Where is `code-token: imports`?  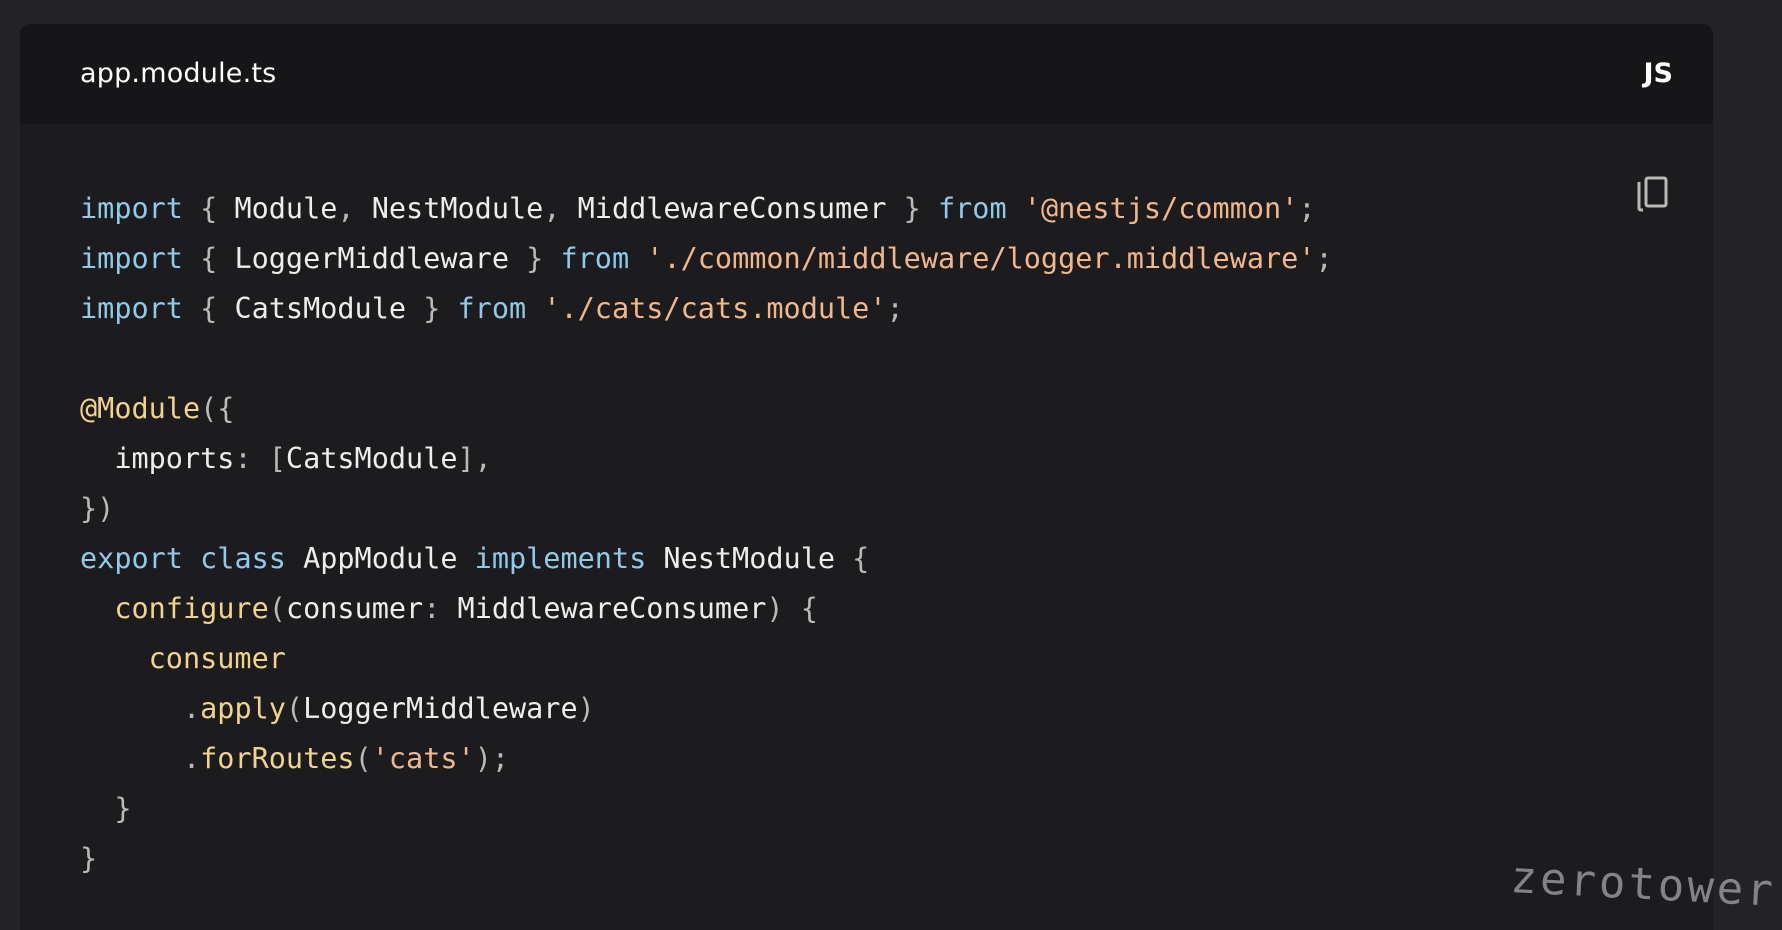
code-token: imports is located at coordinates (157, 458).